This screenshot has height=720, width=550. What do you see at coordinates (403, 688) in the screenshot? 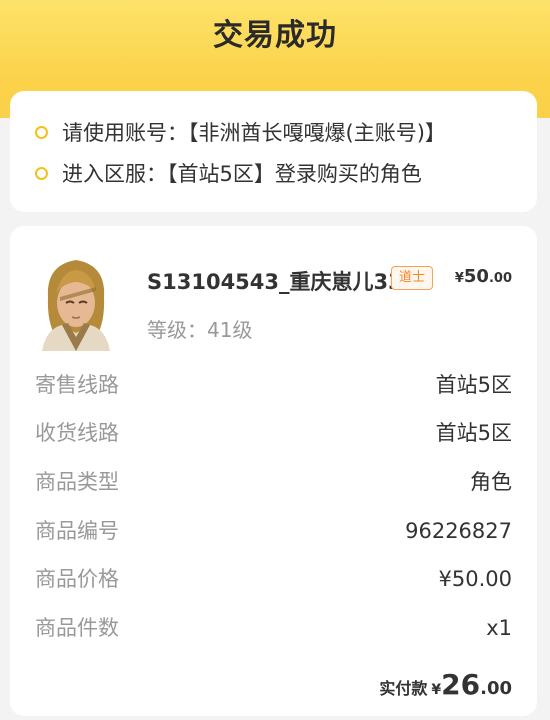
I see `paid-label: 实付款` at bounding box center [403, 688].